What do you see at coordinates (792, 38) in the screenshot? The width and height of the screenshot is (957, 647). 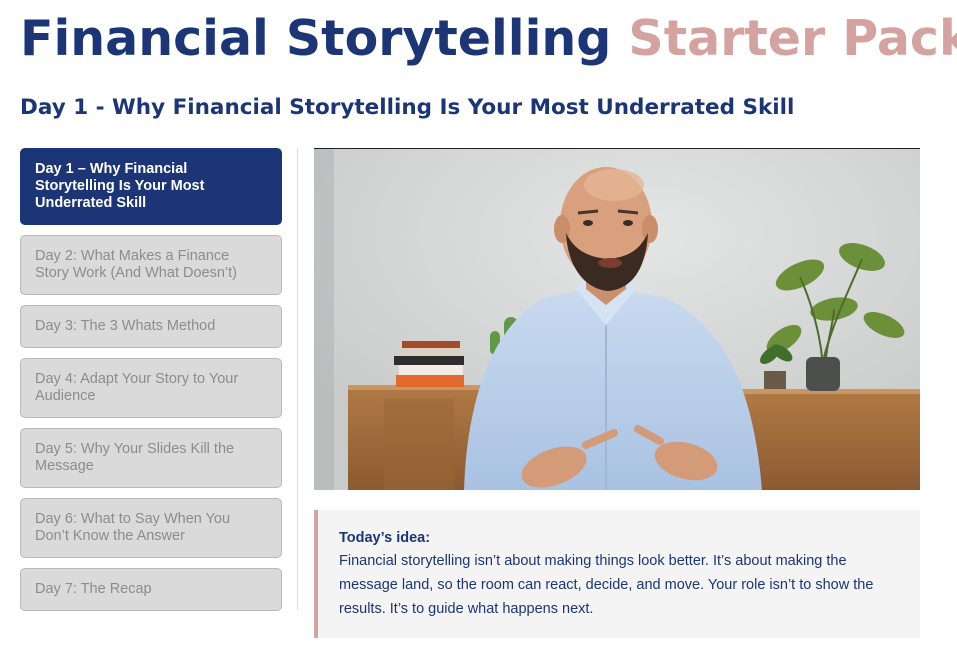 I see `page-title-accent: Starter Pack` at bounding box center [792, 38].